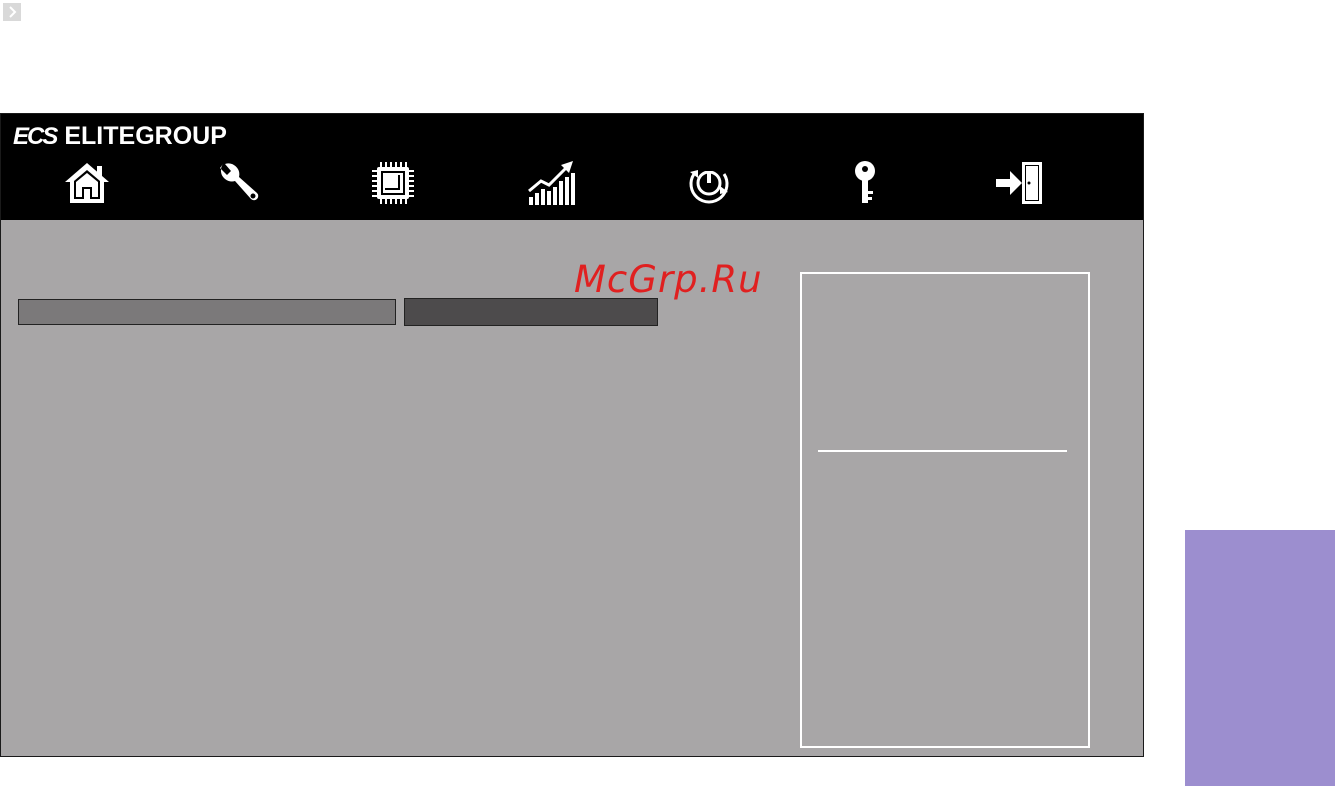 Image resolution: width=1335 pixels, height=786 pixels. I want to click on brand-logo: ECS ELITEGROUP, so click(120, 136).